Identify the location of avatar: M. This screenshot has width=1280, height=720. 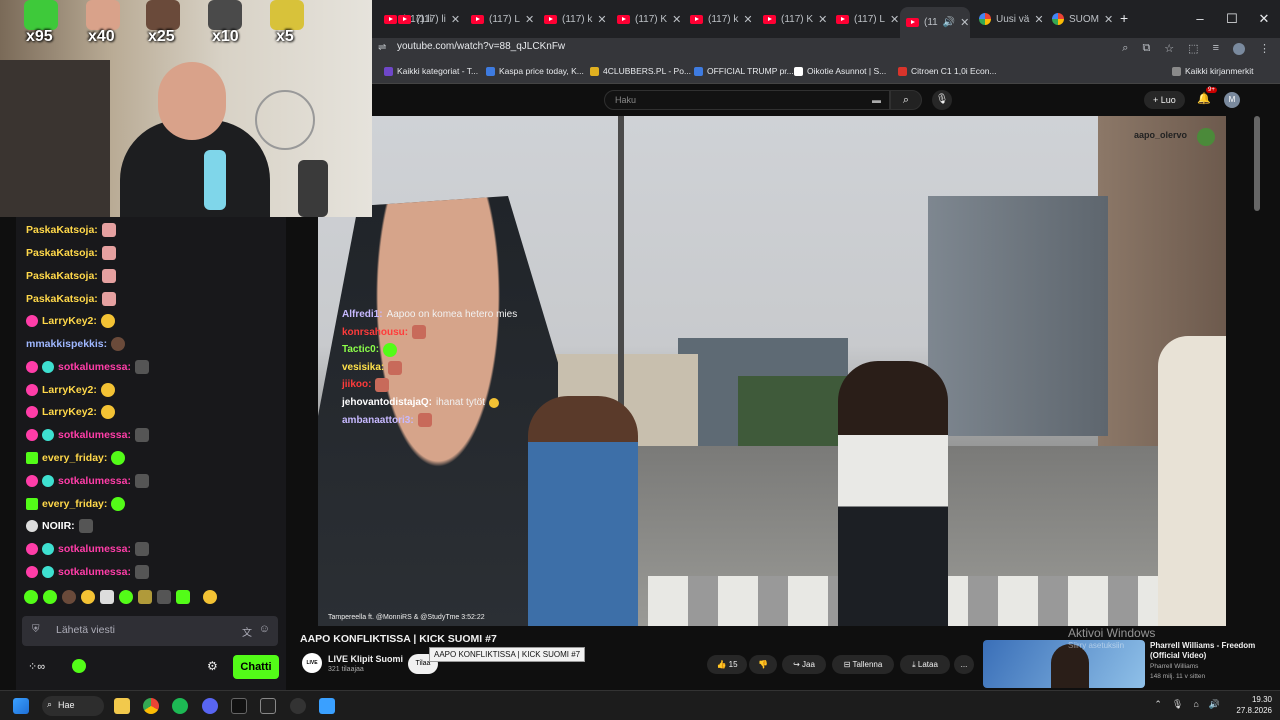
(1232, 100).